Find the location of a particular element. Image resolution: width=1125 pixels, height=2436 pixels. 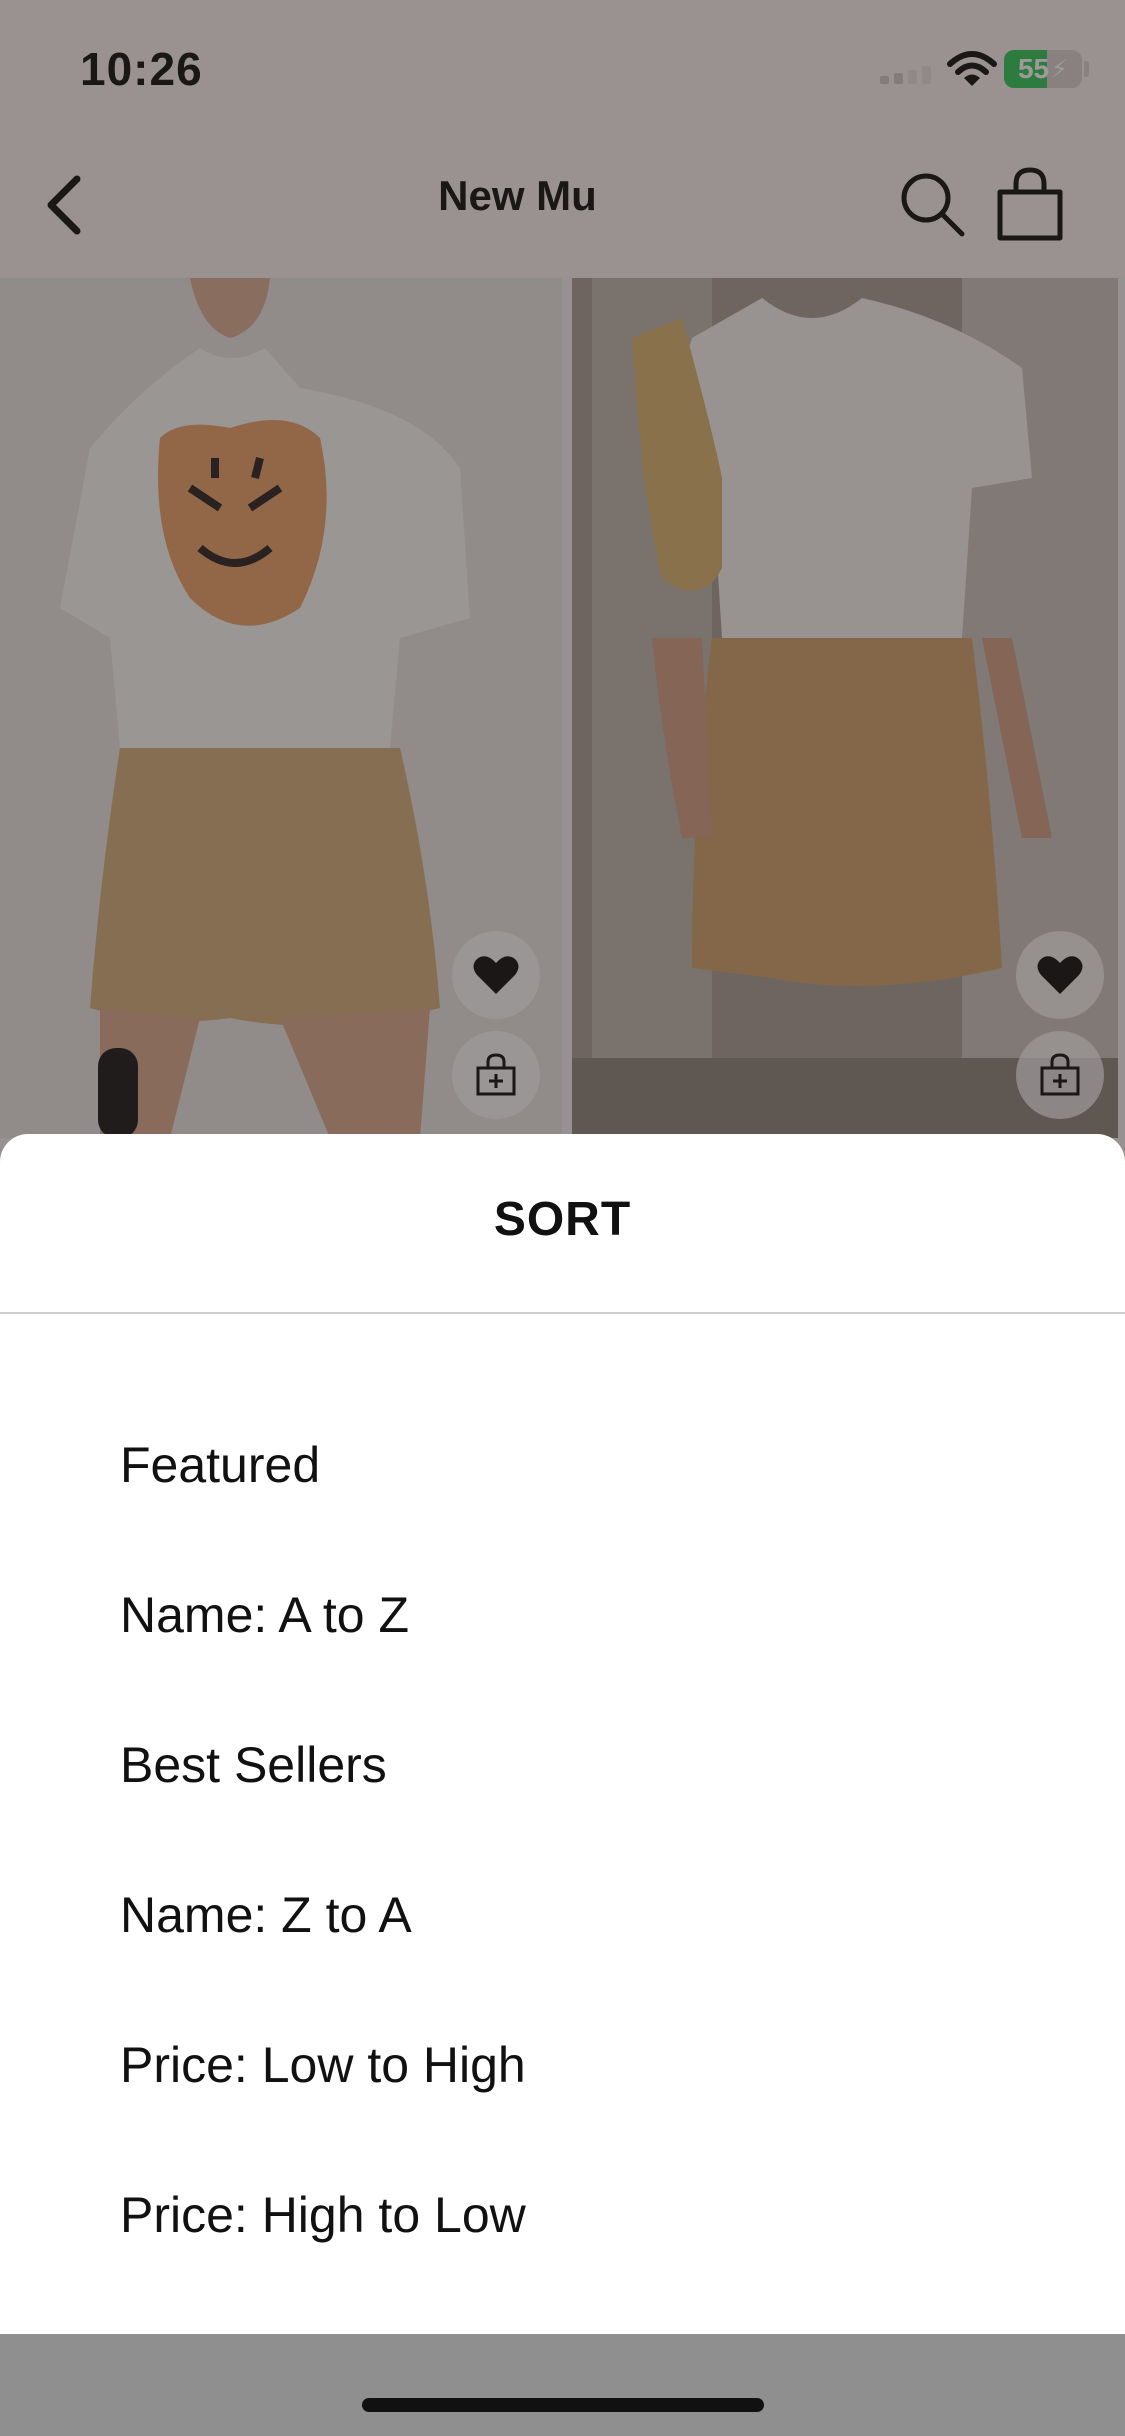

home-indicator-area is located at coordinates (562, 2385).